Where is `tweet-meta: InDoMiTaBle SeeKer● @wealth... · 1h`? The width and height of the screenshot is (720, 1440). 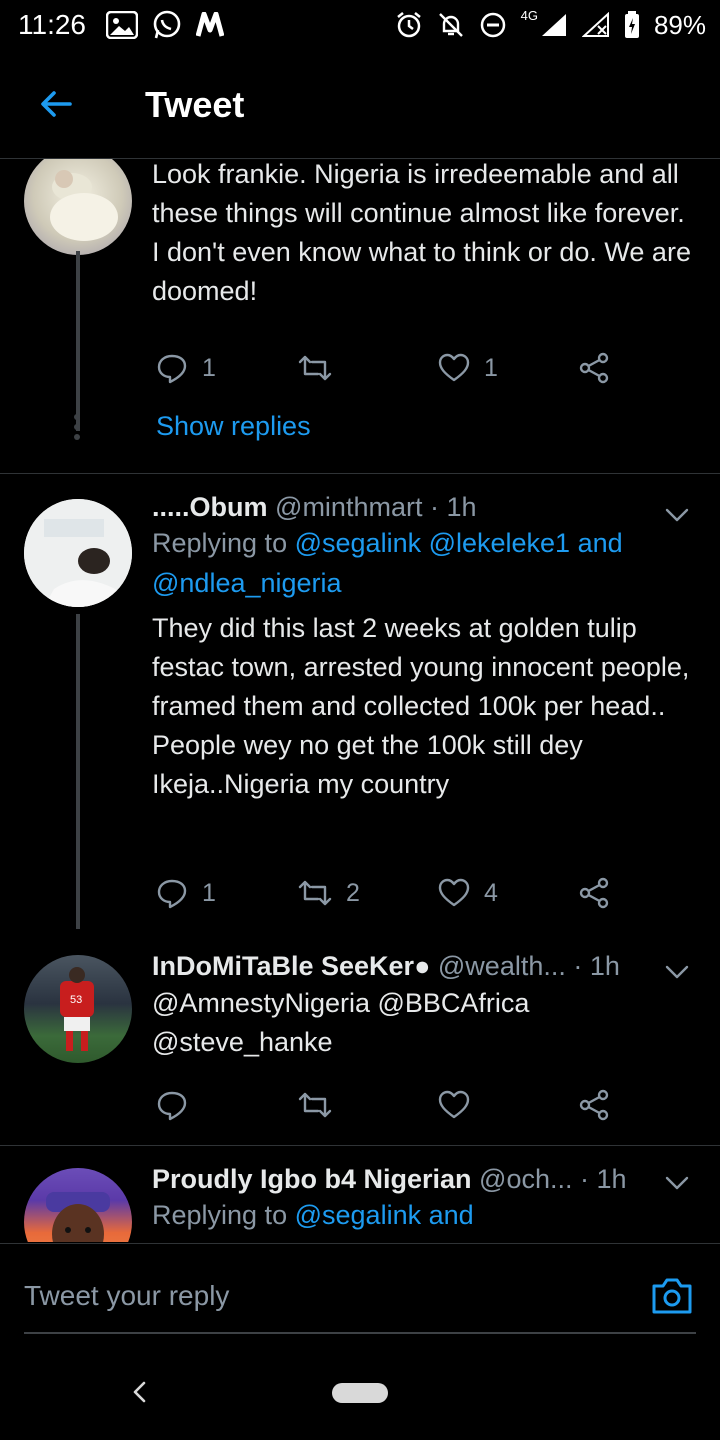 tweet-meta: InDoMiTaBle SeeKer● @wealth... · 1h is located at coordinates (424, 966).